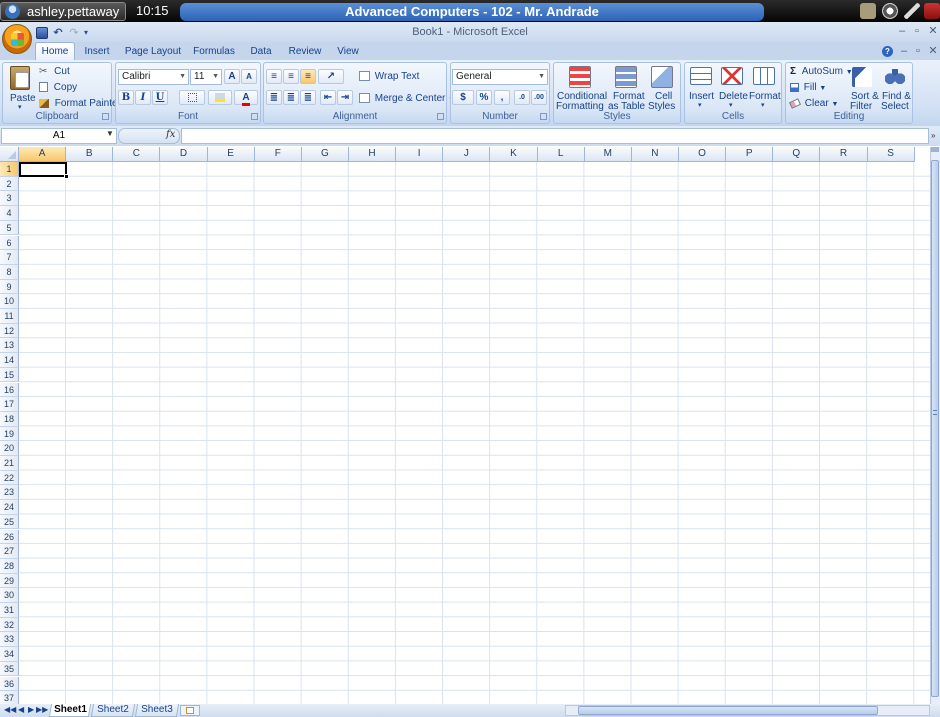 Image resolution: width=940 pixels, height=717 pixels. What do you see at coordinates (9, 316) in the screenshot?
I see `row-header-11: 11` at bounding box center [9, 316].